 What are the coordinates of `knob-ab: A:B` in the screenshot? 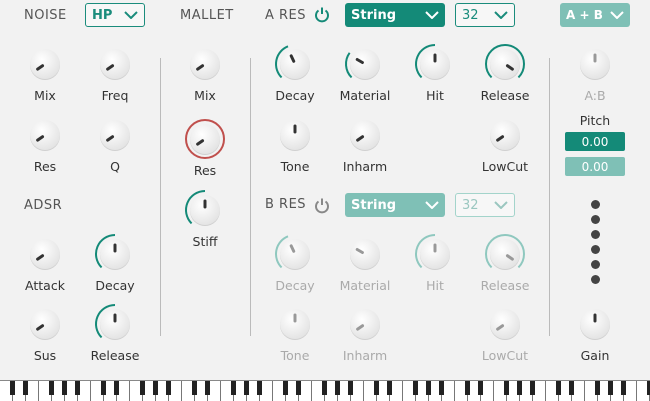 It's located at (595, 77).